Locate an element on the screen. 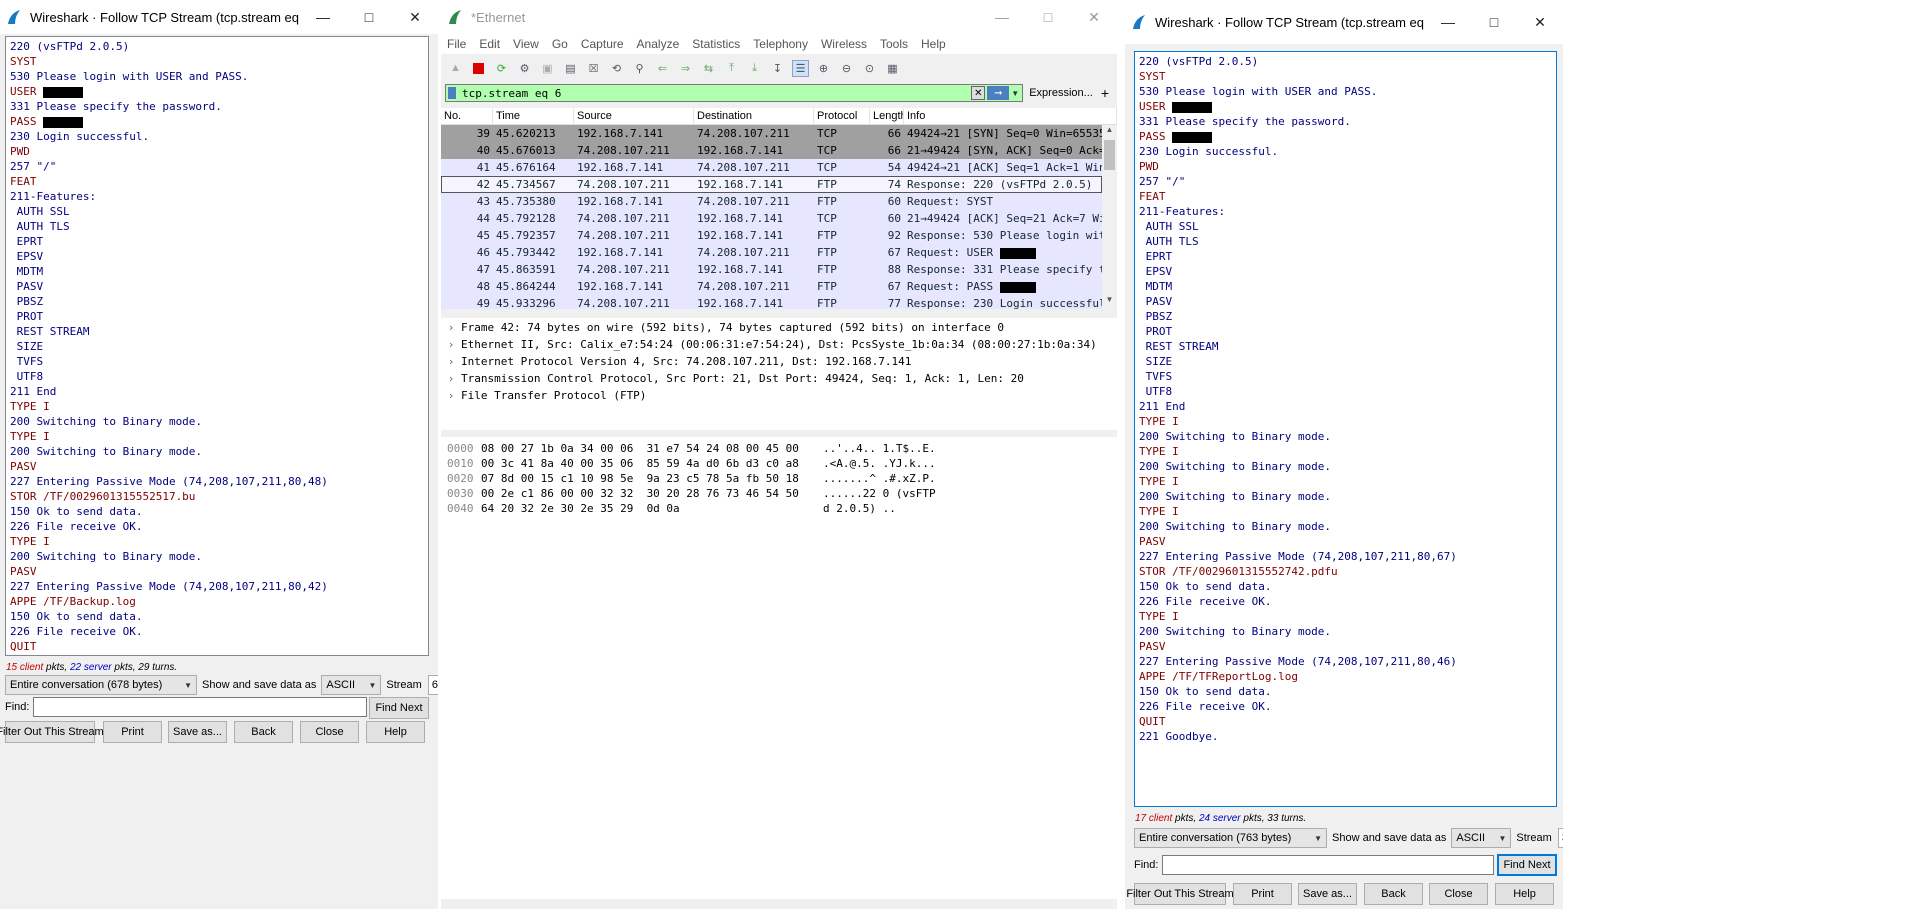 This screenshot has width=1913, height=909. col-info: Info is located at coordinates (1010, 116).